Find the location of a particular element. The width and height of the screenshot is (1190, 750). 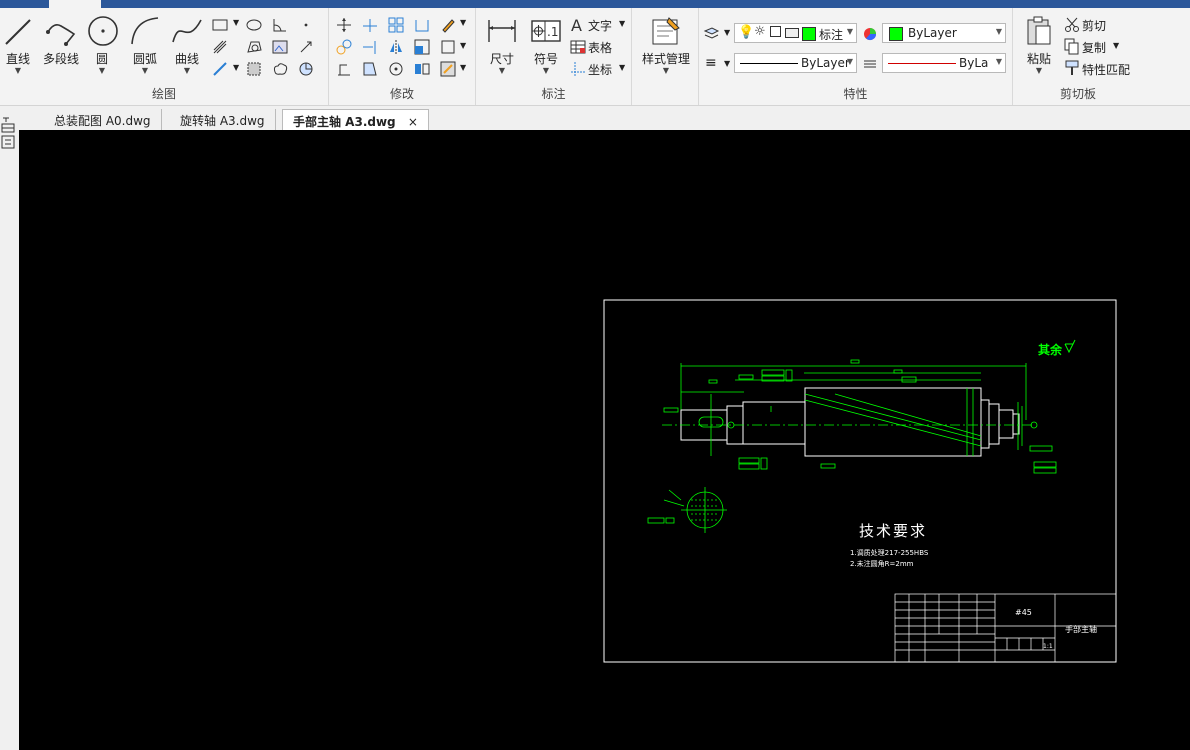

draw-group: 直线 ▼ 多段线 圆 ▼ 圆弧 ▼ 曲线 ▼ ▼ ▼ 绘图 is located at coordinates (164, 56).